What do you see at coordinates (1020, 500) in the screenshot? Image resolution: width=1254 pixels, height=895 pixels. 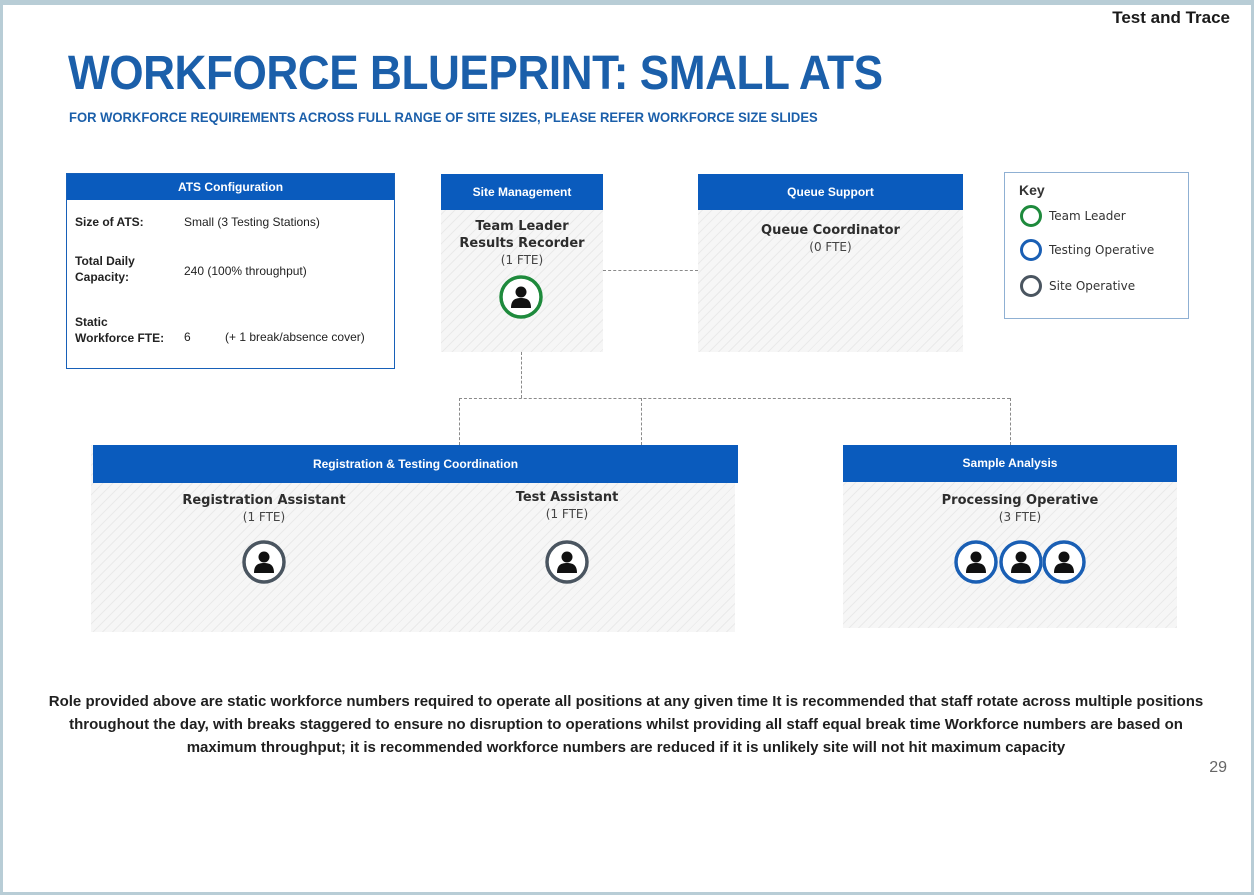 I see `role-name-processing-operative: Processing Operative` at bounding box center [1020, 500].